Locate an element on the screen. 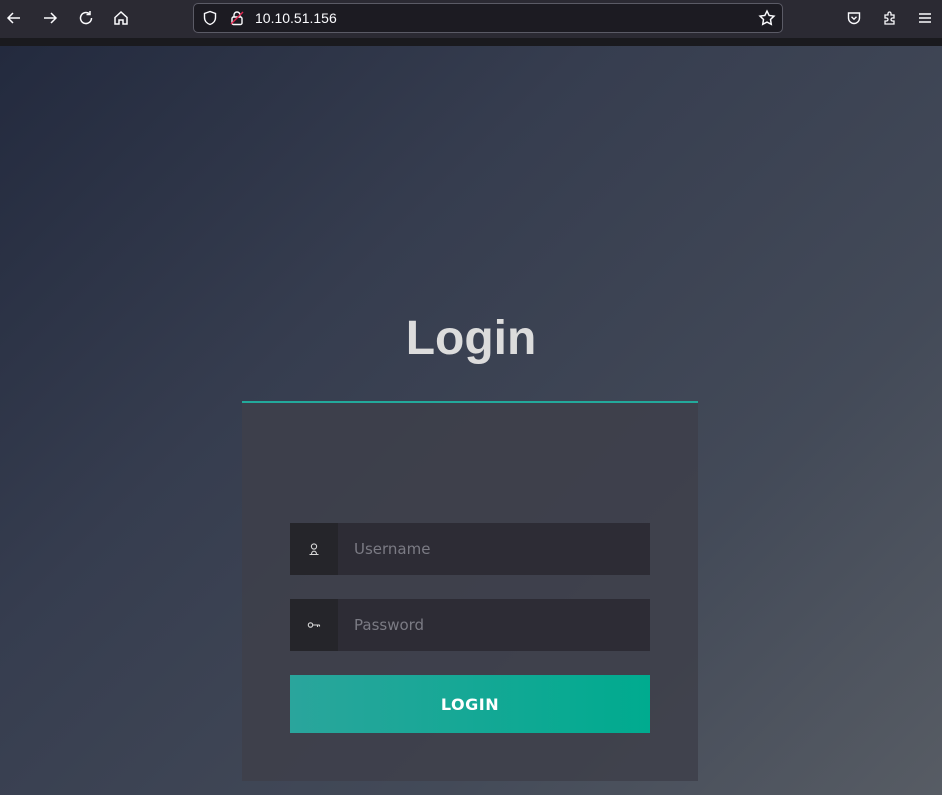 Image resolution: width=942 pixels, height=795 pixels. insecure-lock-icon is located at coordinates (237, 18).